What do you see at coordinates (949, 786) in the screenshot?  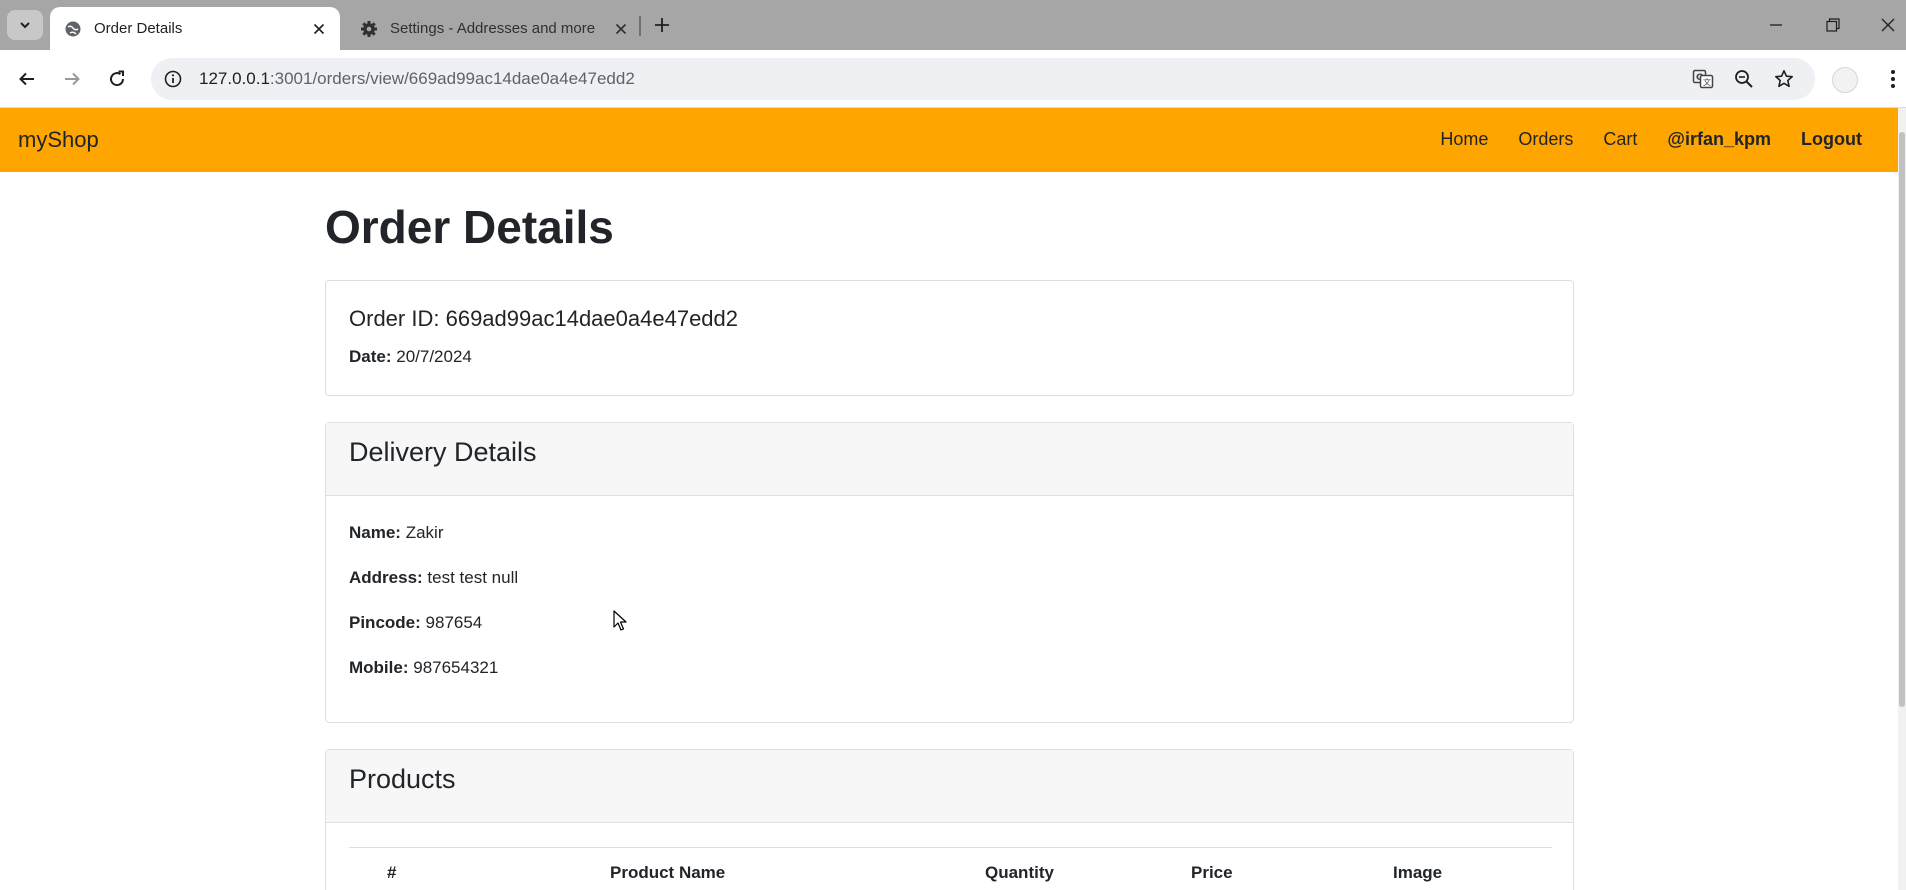 I see `products-card-header: Products` at bounding box center [949, 786].